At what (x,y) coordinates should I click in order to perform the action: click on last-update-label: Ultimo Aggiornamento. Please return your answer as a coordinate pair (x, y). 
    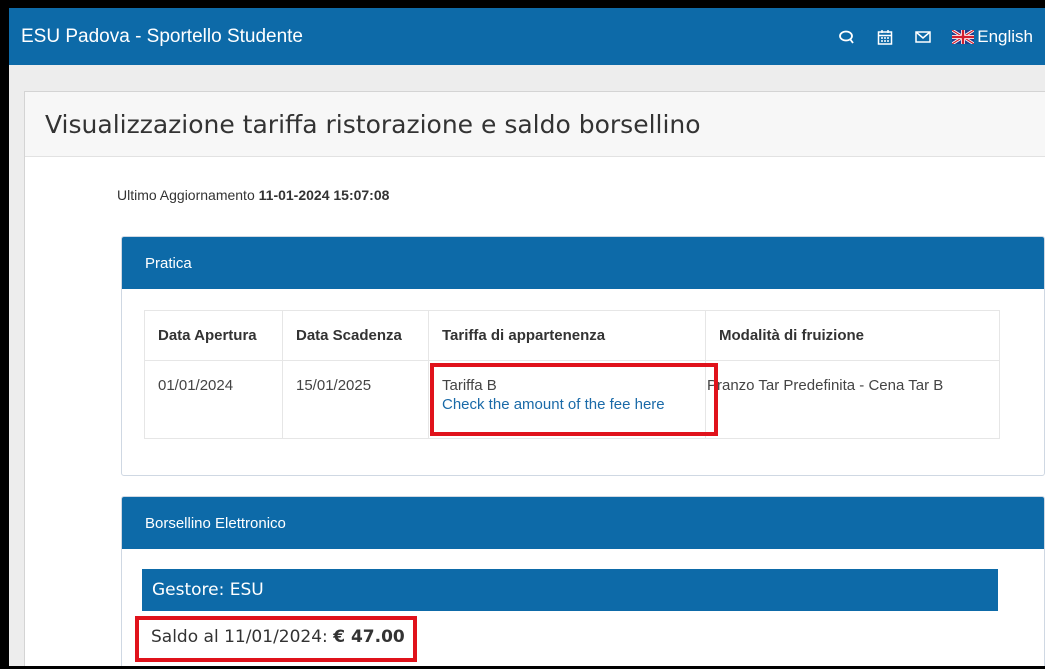
    Looking at the image, I should click on (186, 195).